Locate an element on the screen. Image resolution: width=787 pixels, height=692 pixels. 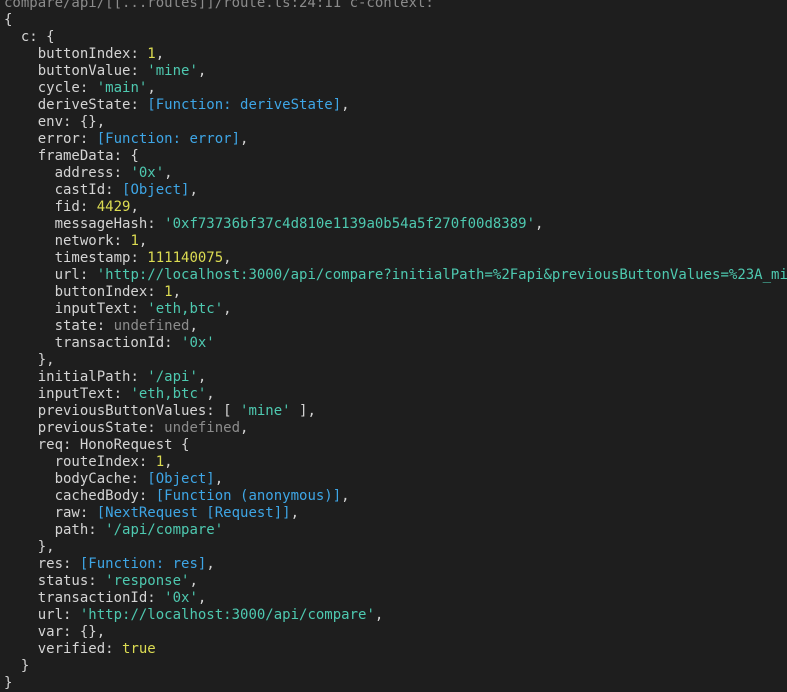
boolean-value: true is located at coordinates (139, 649).